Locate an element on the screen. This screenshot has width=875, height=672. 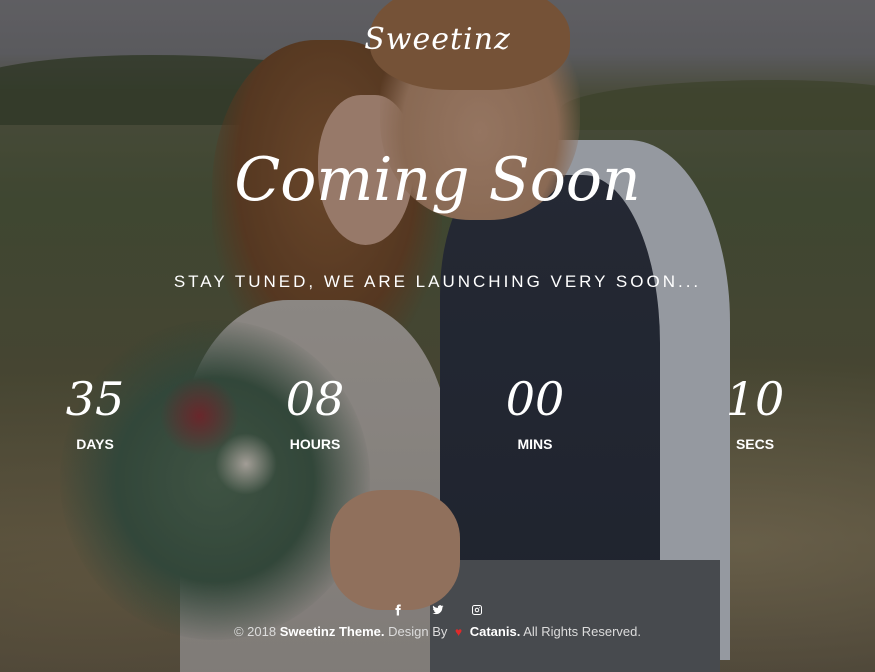
design-by-text: Design By is located at coordinates (418, 631).